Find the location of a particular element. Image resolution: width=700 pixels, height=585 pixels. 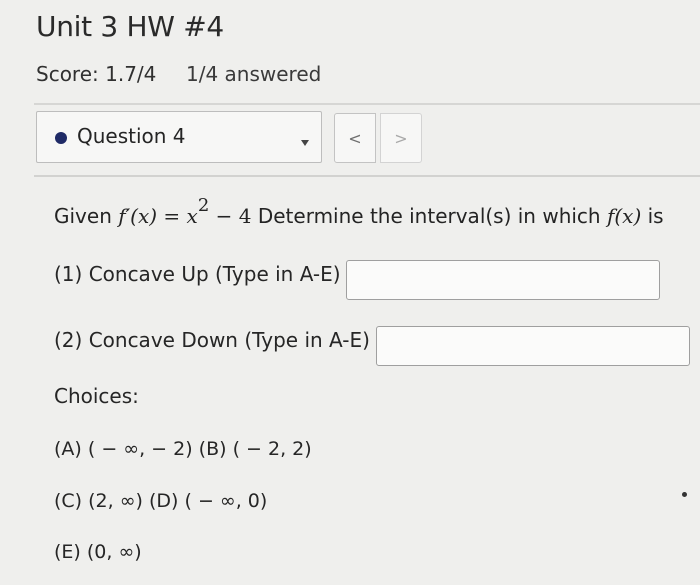

choice-line-2: (C) (2, ∞) (D) ( − ∞, 0) is located at coordinates (161, 501).